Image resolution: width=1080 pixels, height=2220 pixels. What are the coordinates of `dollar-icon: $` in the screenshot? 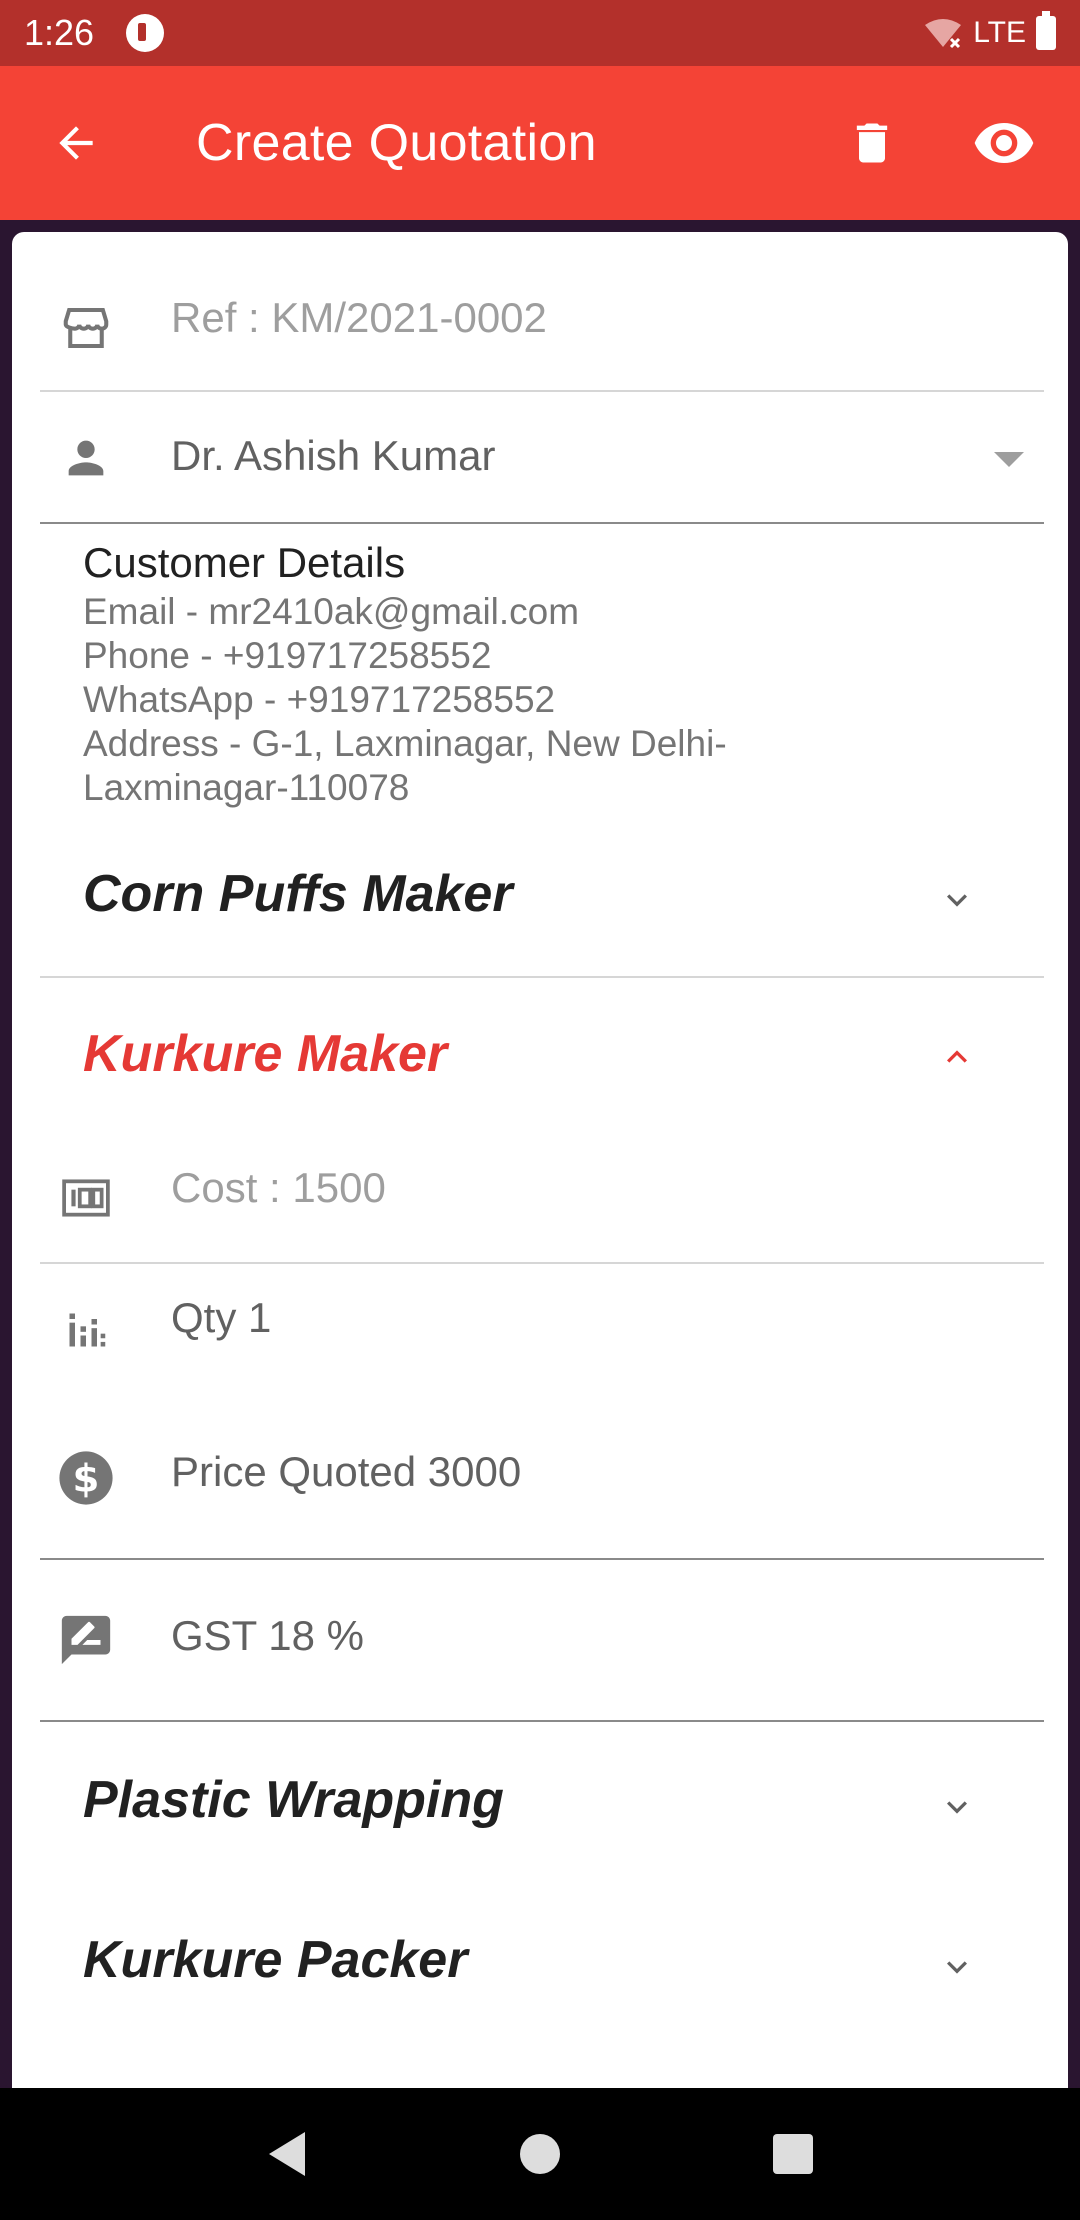 It's located at (86, 1478).